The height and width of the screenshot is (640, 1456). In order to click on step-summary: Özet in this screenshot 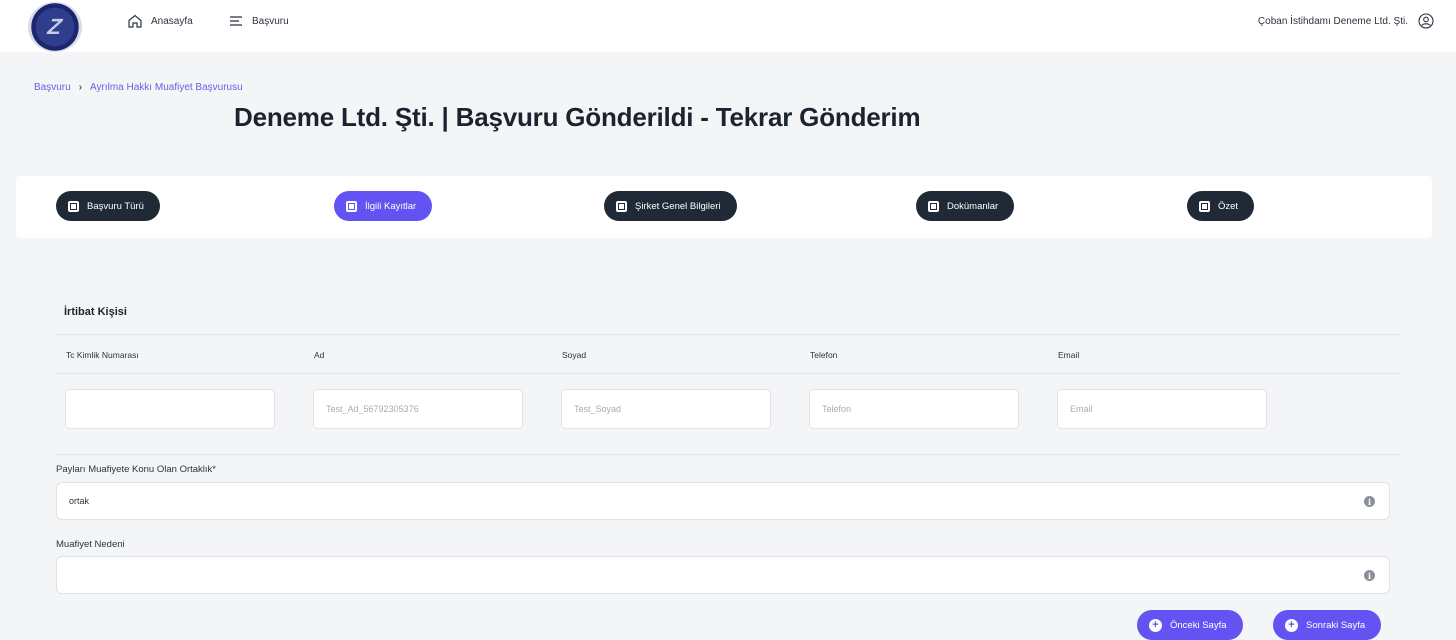, I will do `click(1221, 206)`.